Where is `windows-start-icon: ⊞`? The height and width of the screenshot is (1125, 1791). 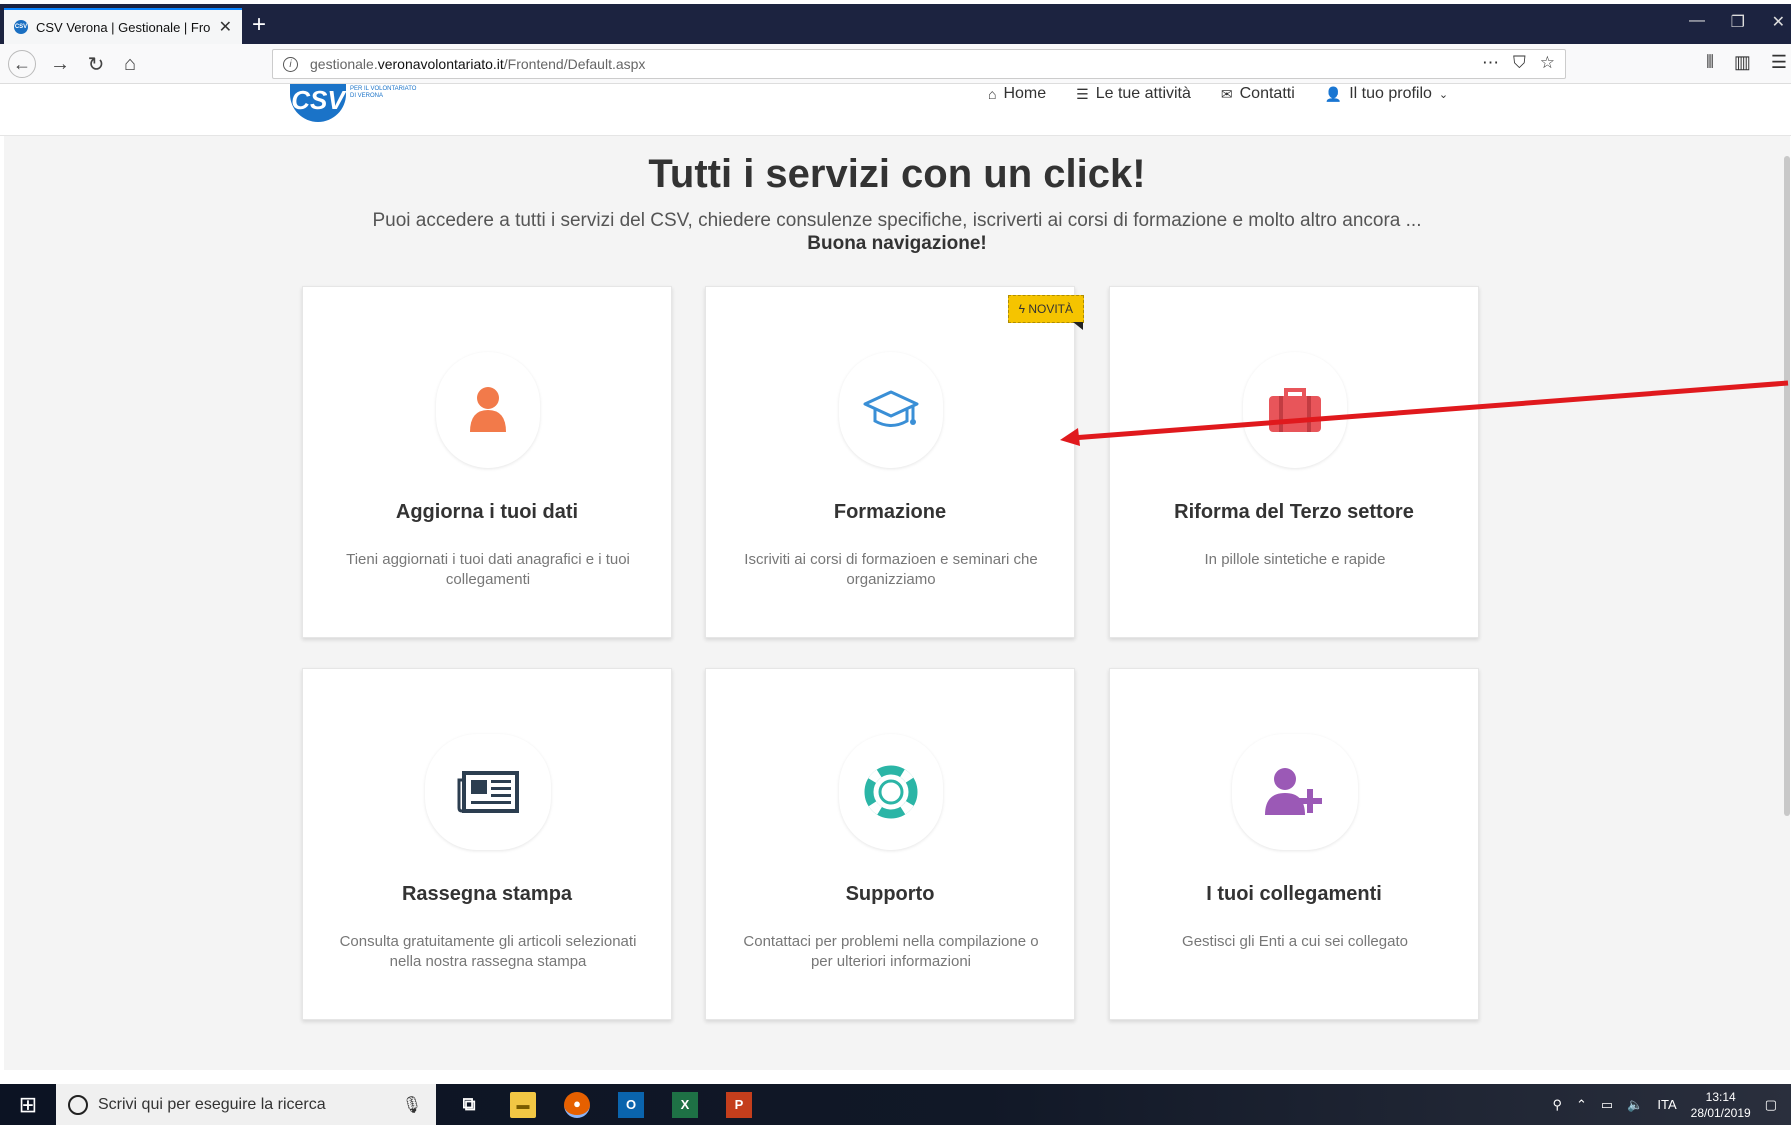
windows-start-icon: ⊞ is located at coordinates (28, 1105).